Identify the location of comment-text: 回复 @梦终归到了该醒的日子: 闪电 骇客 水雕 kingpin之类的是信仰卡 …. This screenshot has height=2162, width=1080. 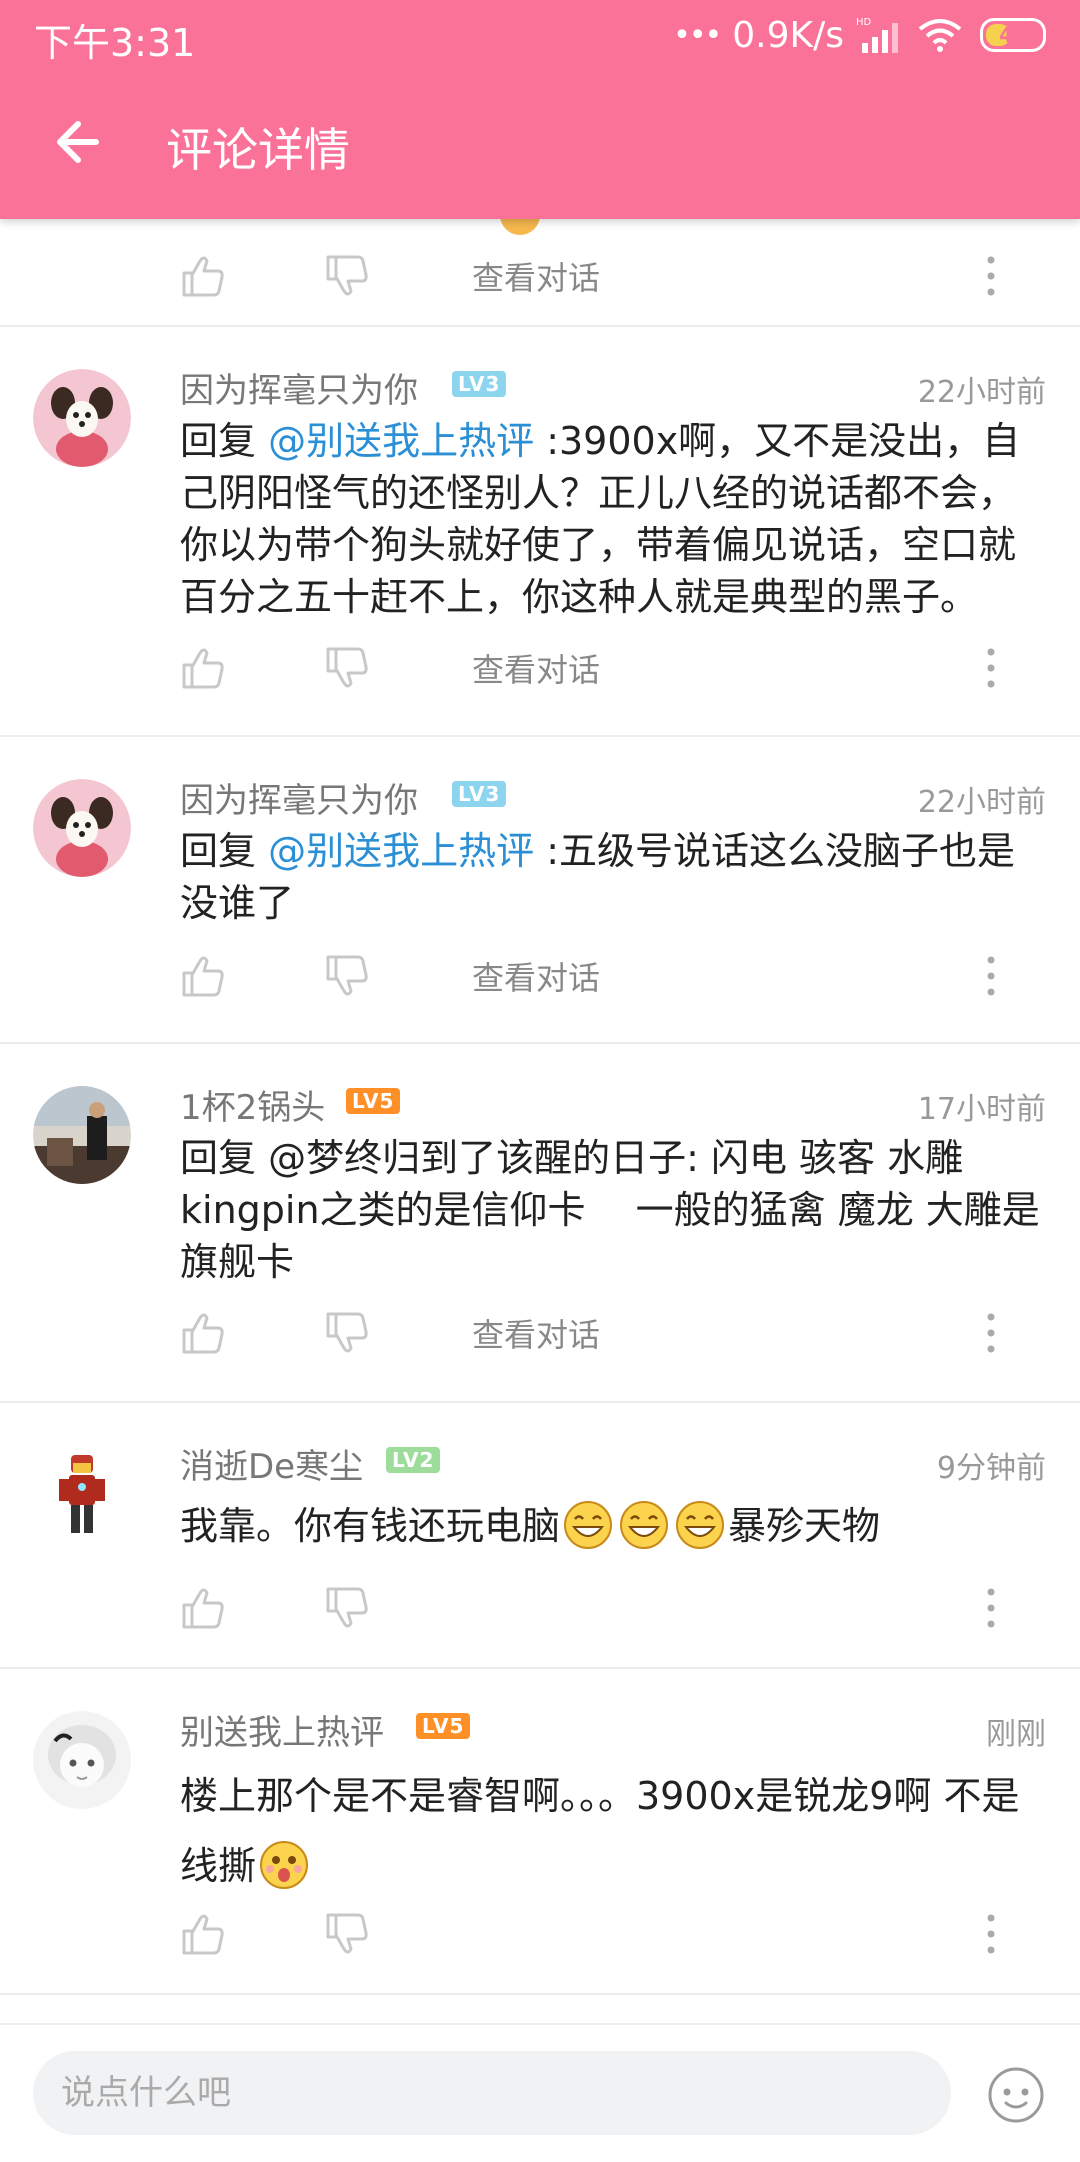
(610, 1210).